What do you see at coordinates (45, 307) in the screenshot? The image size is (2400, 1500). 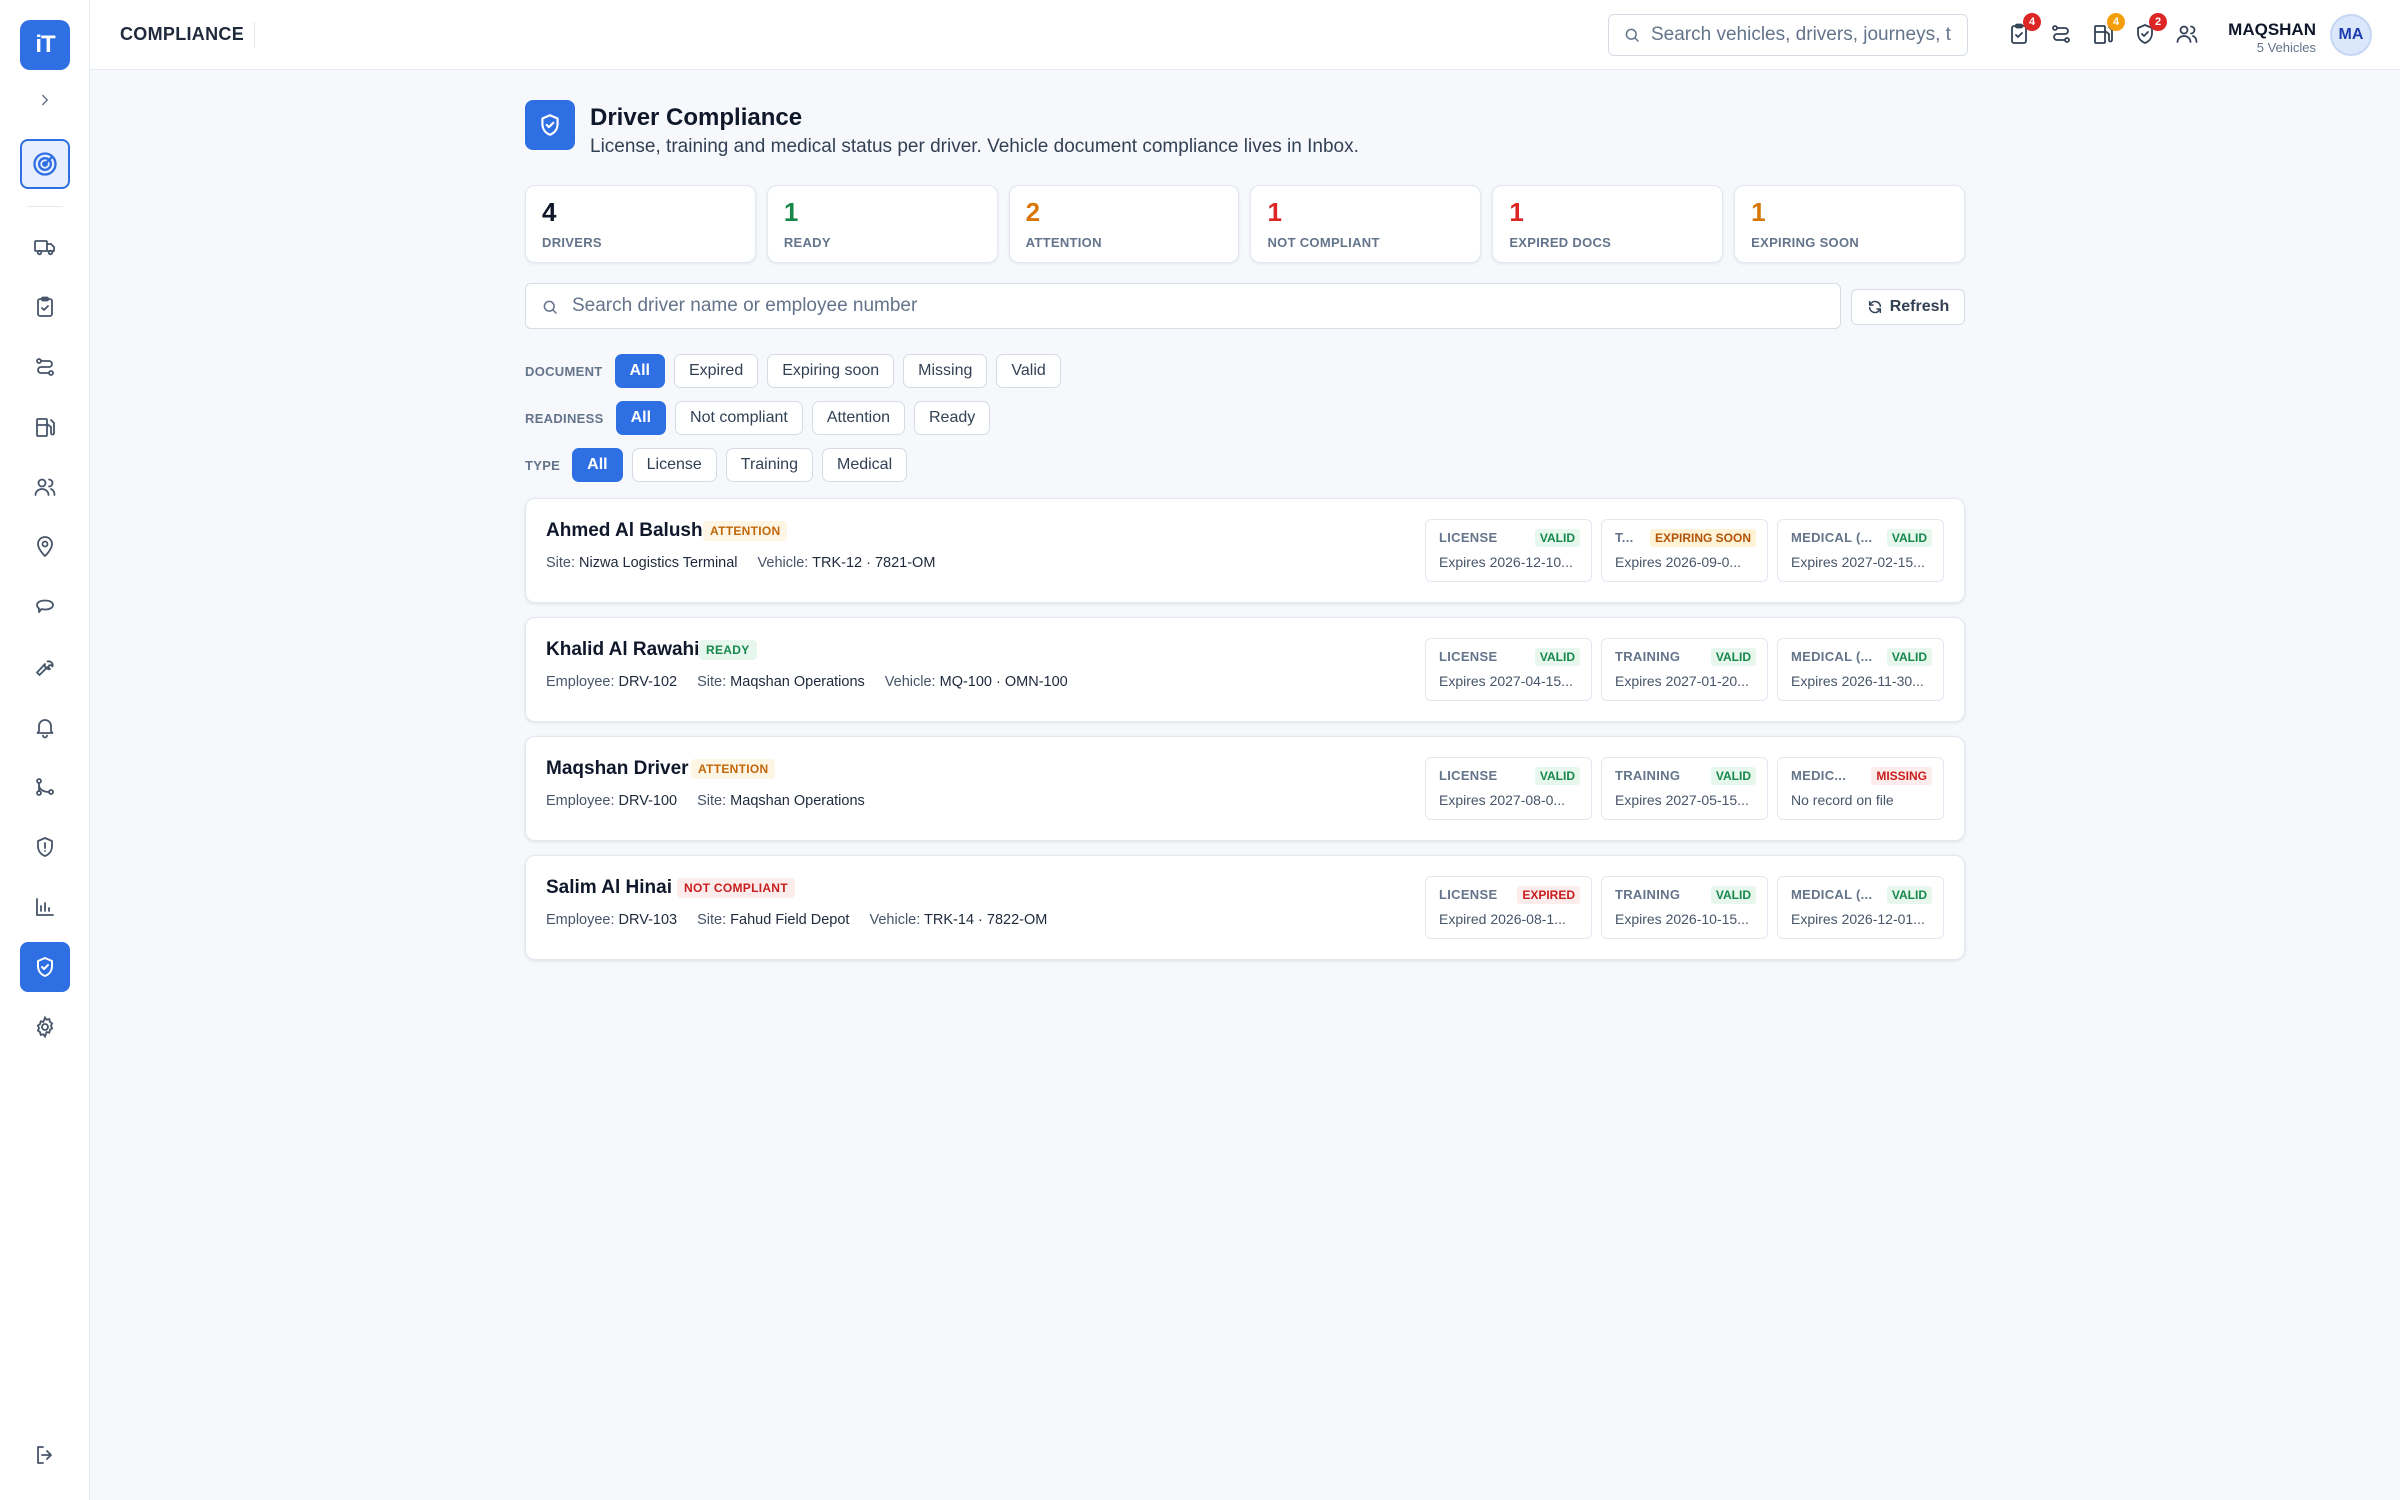 I see `nav-inspections` at bounding box center [45, 307].